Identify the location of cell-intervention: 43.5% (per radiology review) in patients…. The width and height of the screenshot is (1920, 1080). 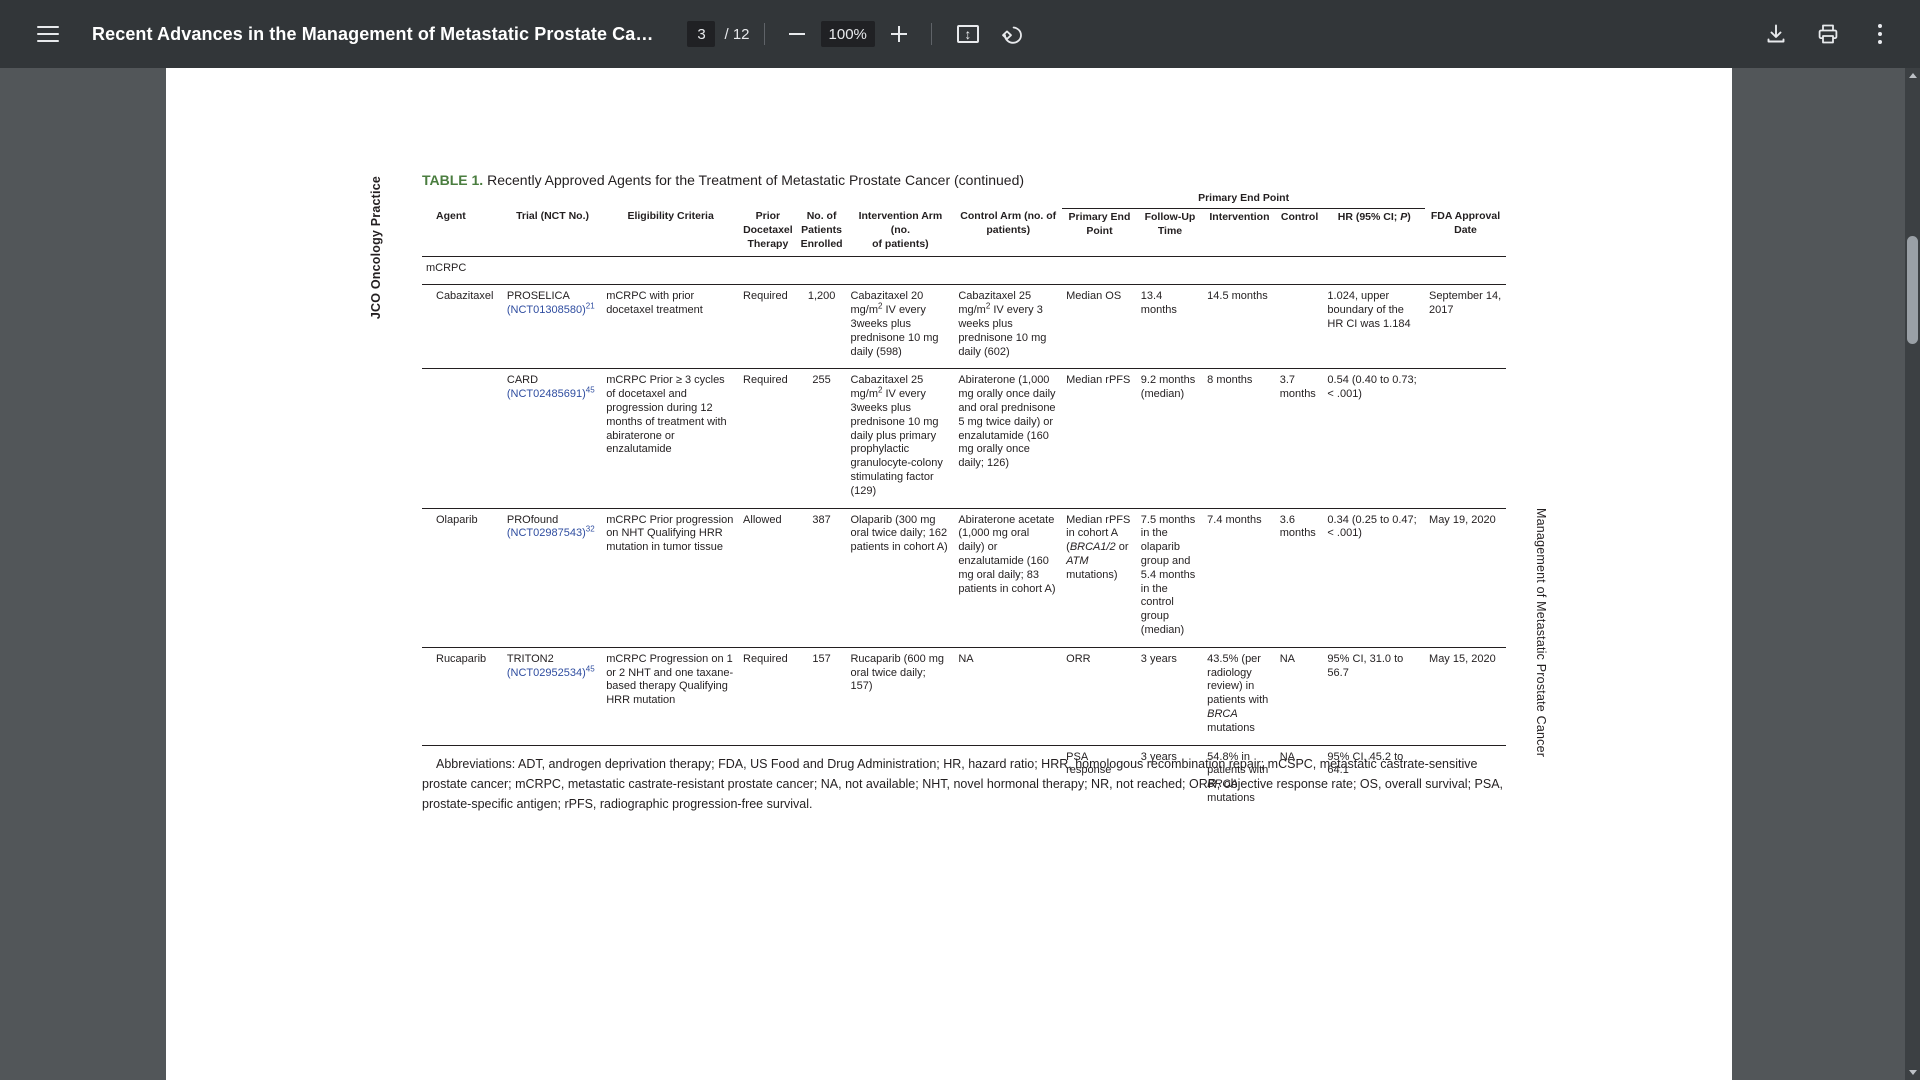
(1239, 696).